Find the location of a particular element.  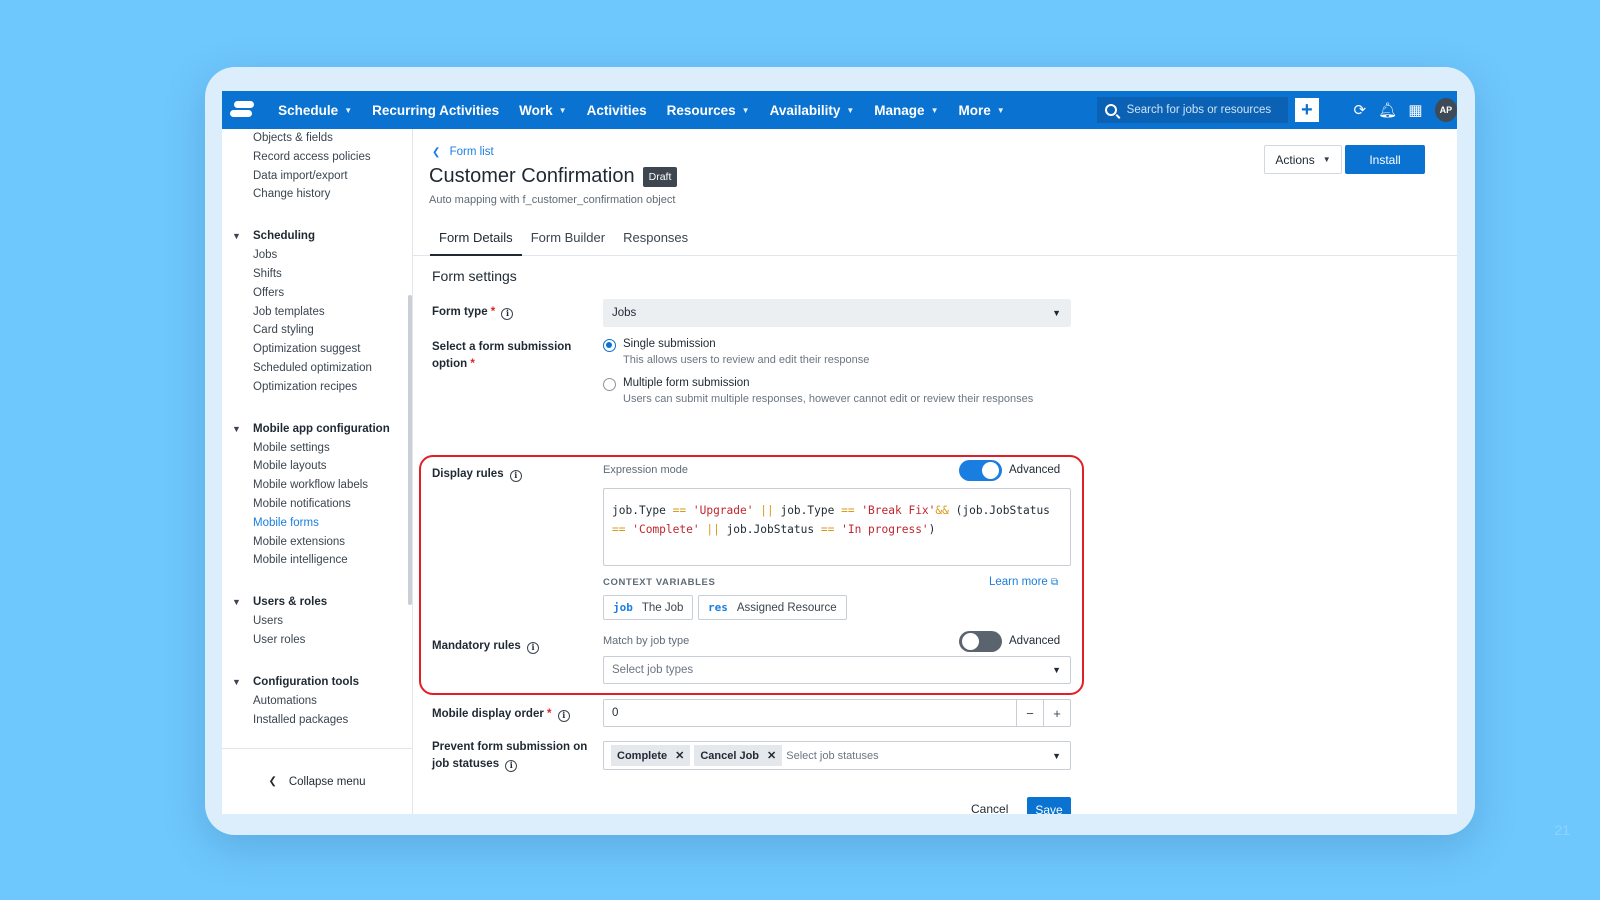

sidebar-item-mobile-extensions: Mobile extensions is located at coordinates (317, 542).